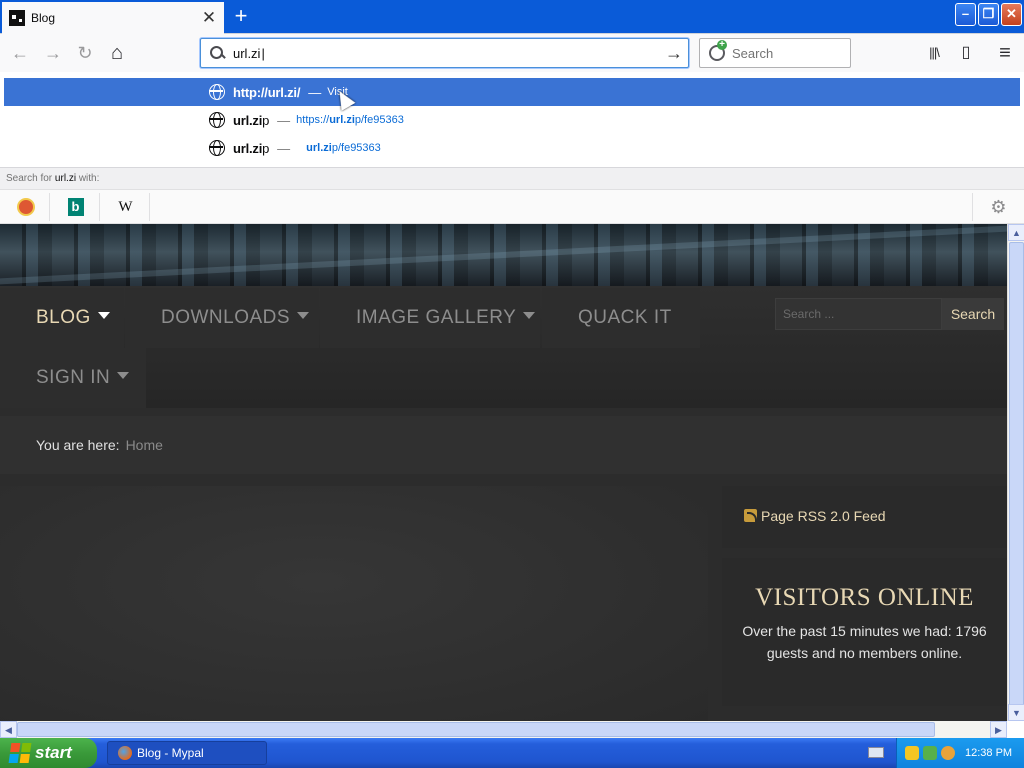 Image resolution: width=1024 pixels, height=768 pixels. I want to click on result-url: https://url.zip/fe95363, so click(350, 120).